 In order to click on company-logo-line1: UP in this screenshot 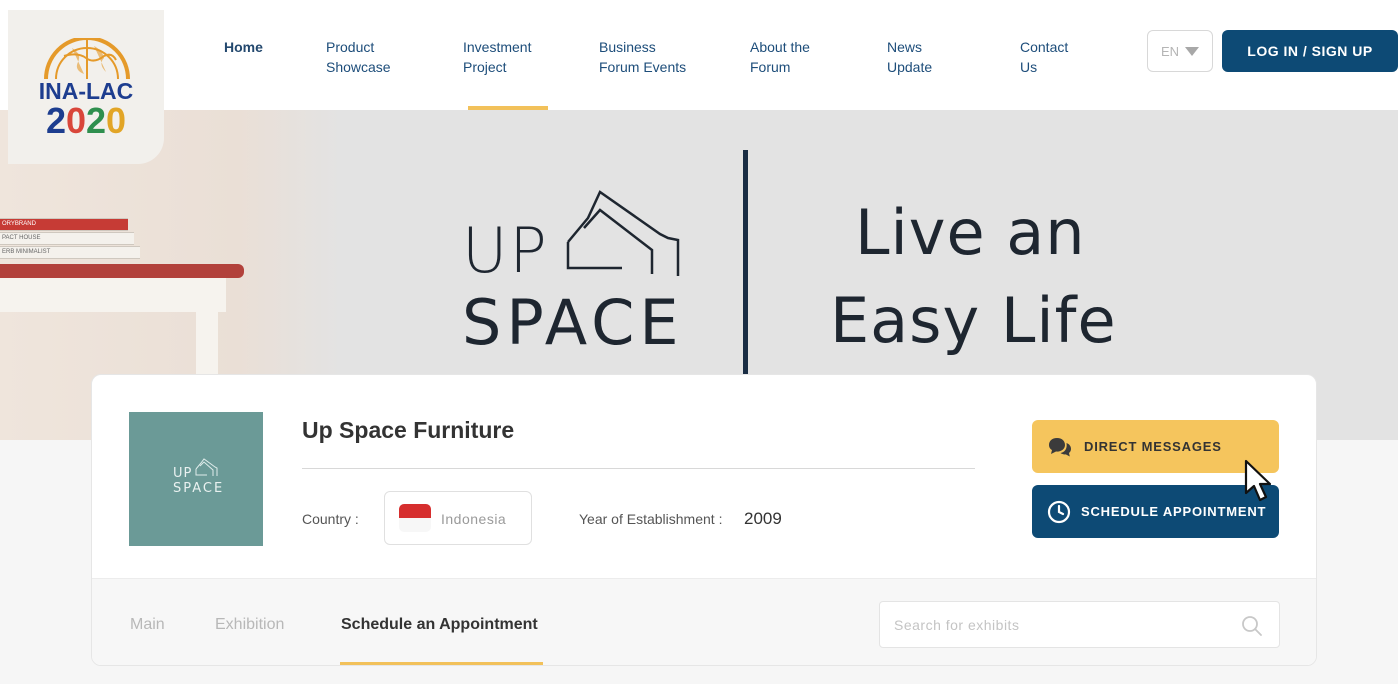, I will do `click(183, 473)`.